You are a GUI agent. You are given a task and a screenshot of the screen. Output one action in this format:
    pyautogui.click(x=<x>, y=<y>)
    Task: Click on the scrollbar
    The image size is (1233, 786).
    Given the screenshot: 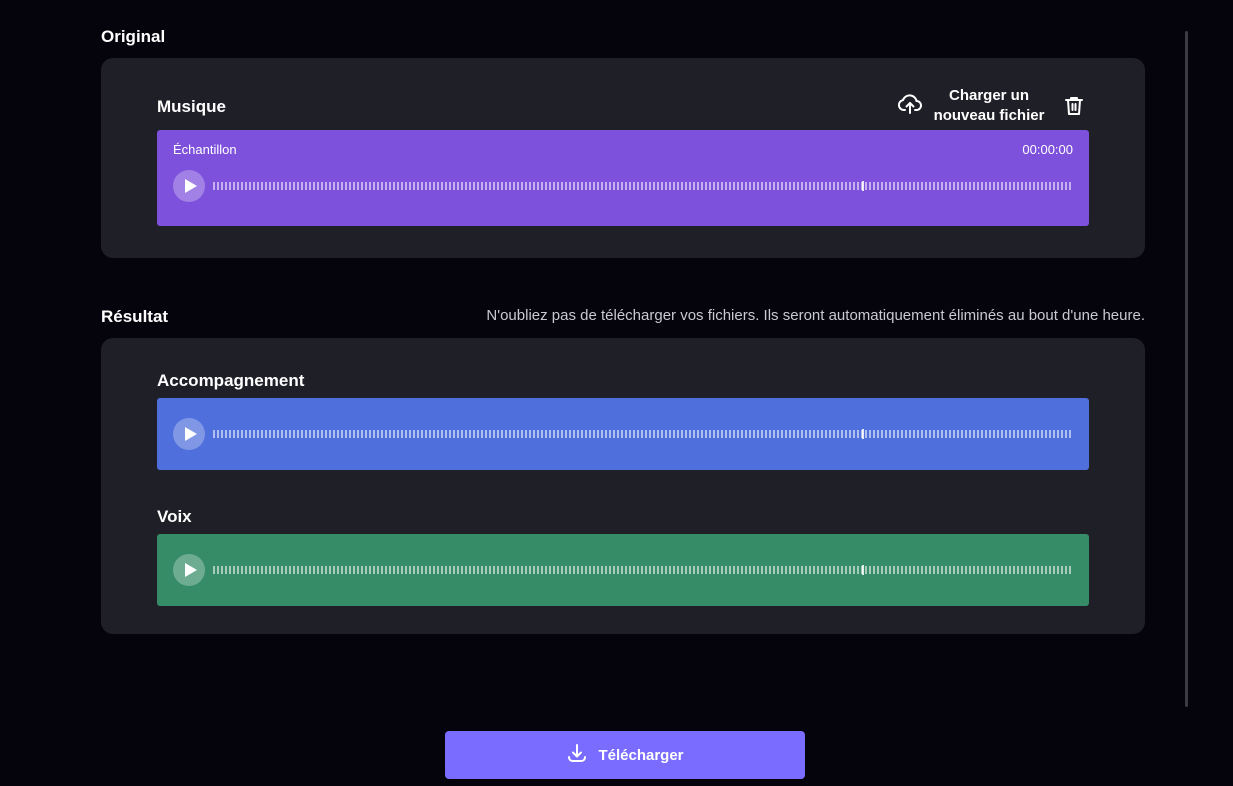 What is the action you would take?
    pyautogui.click(x=1186, y=369)
    